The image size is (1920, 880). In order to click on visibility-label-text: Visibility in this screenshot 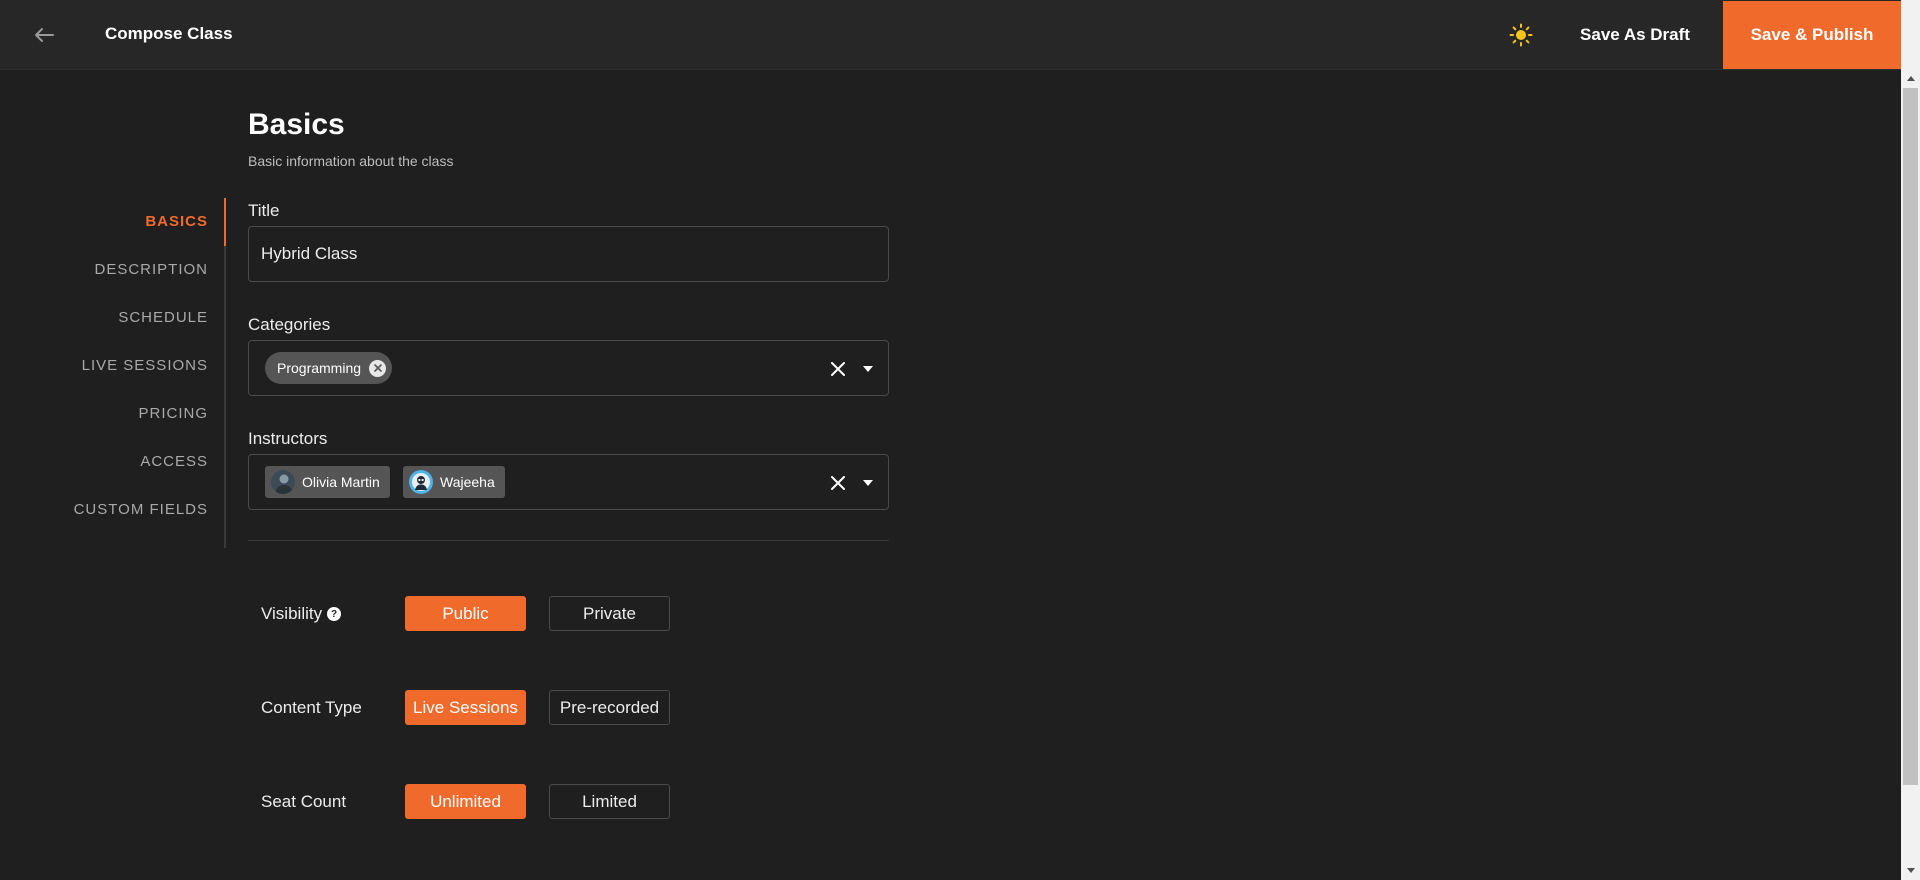, I will do `click(292, 613)`.